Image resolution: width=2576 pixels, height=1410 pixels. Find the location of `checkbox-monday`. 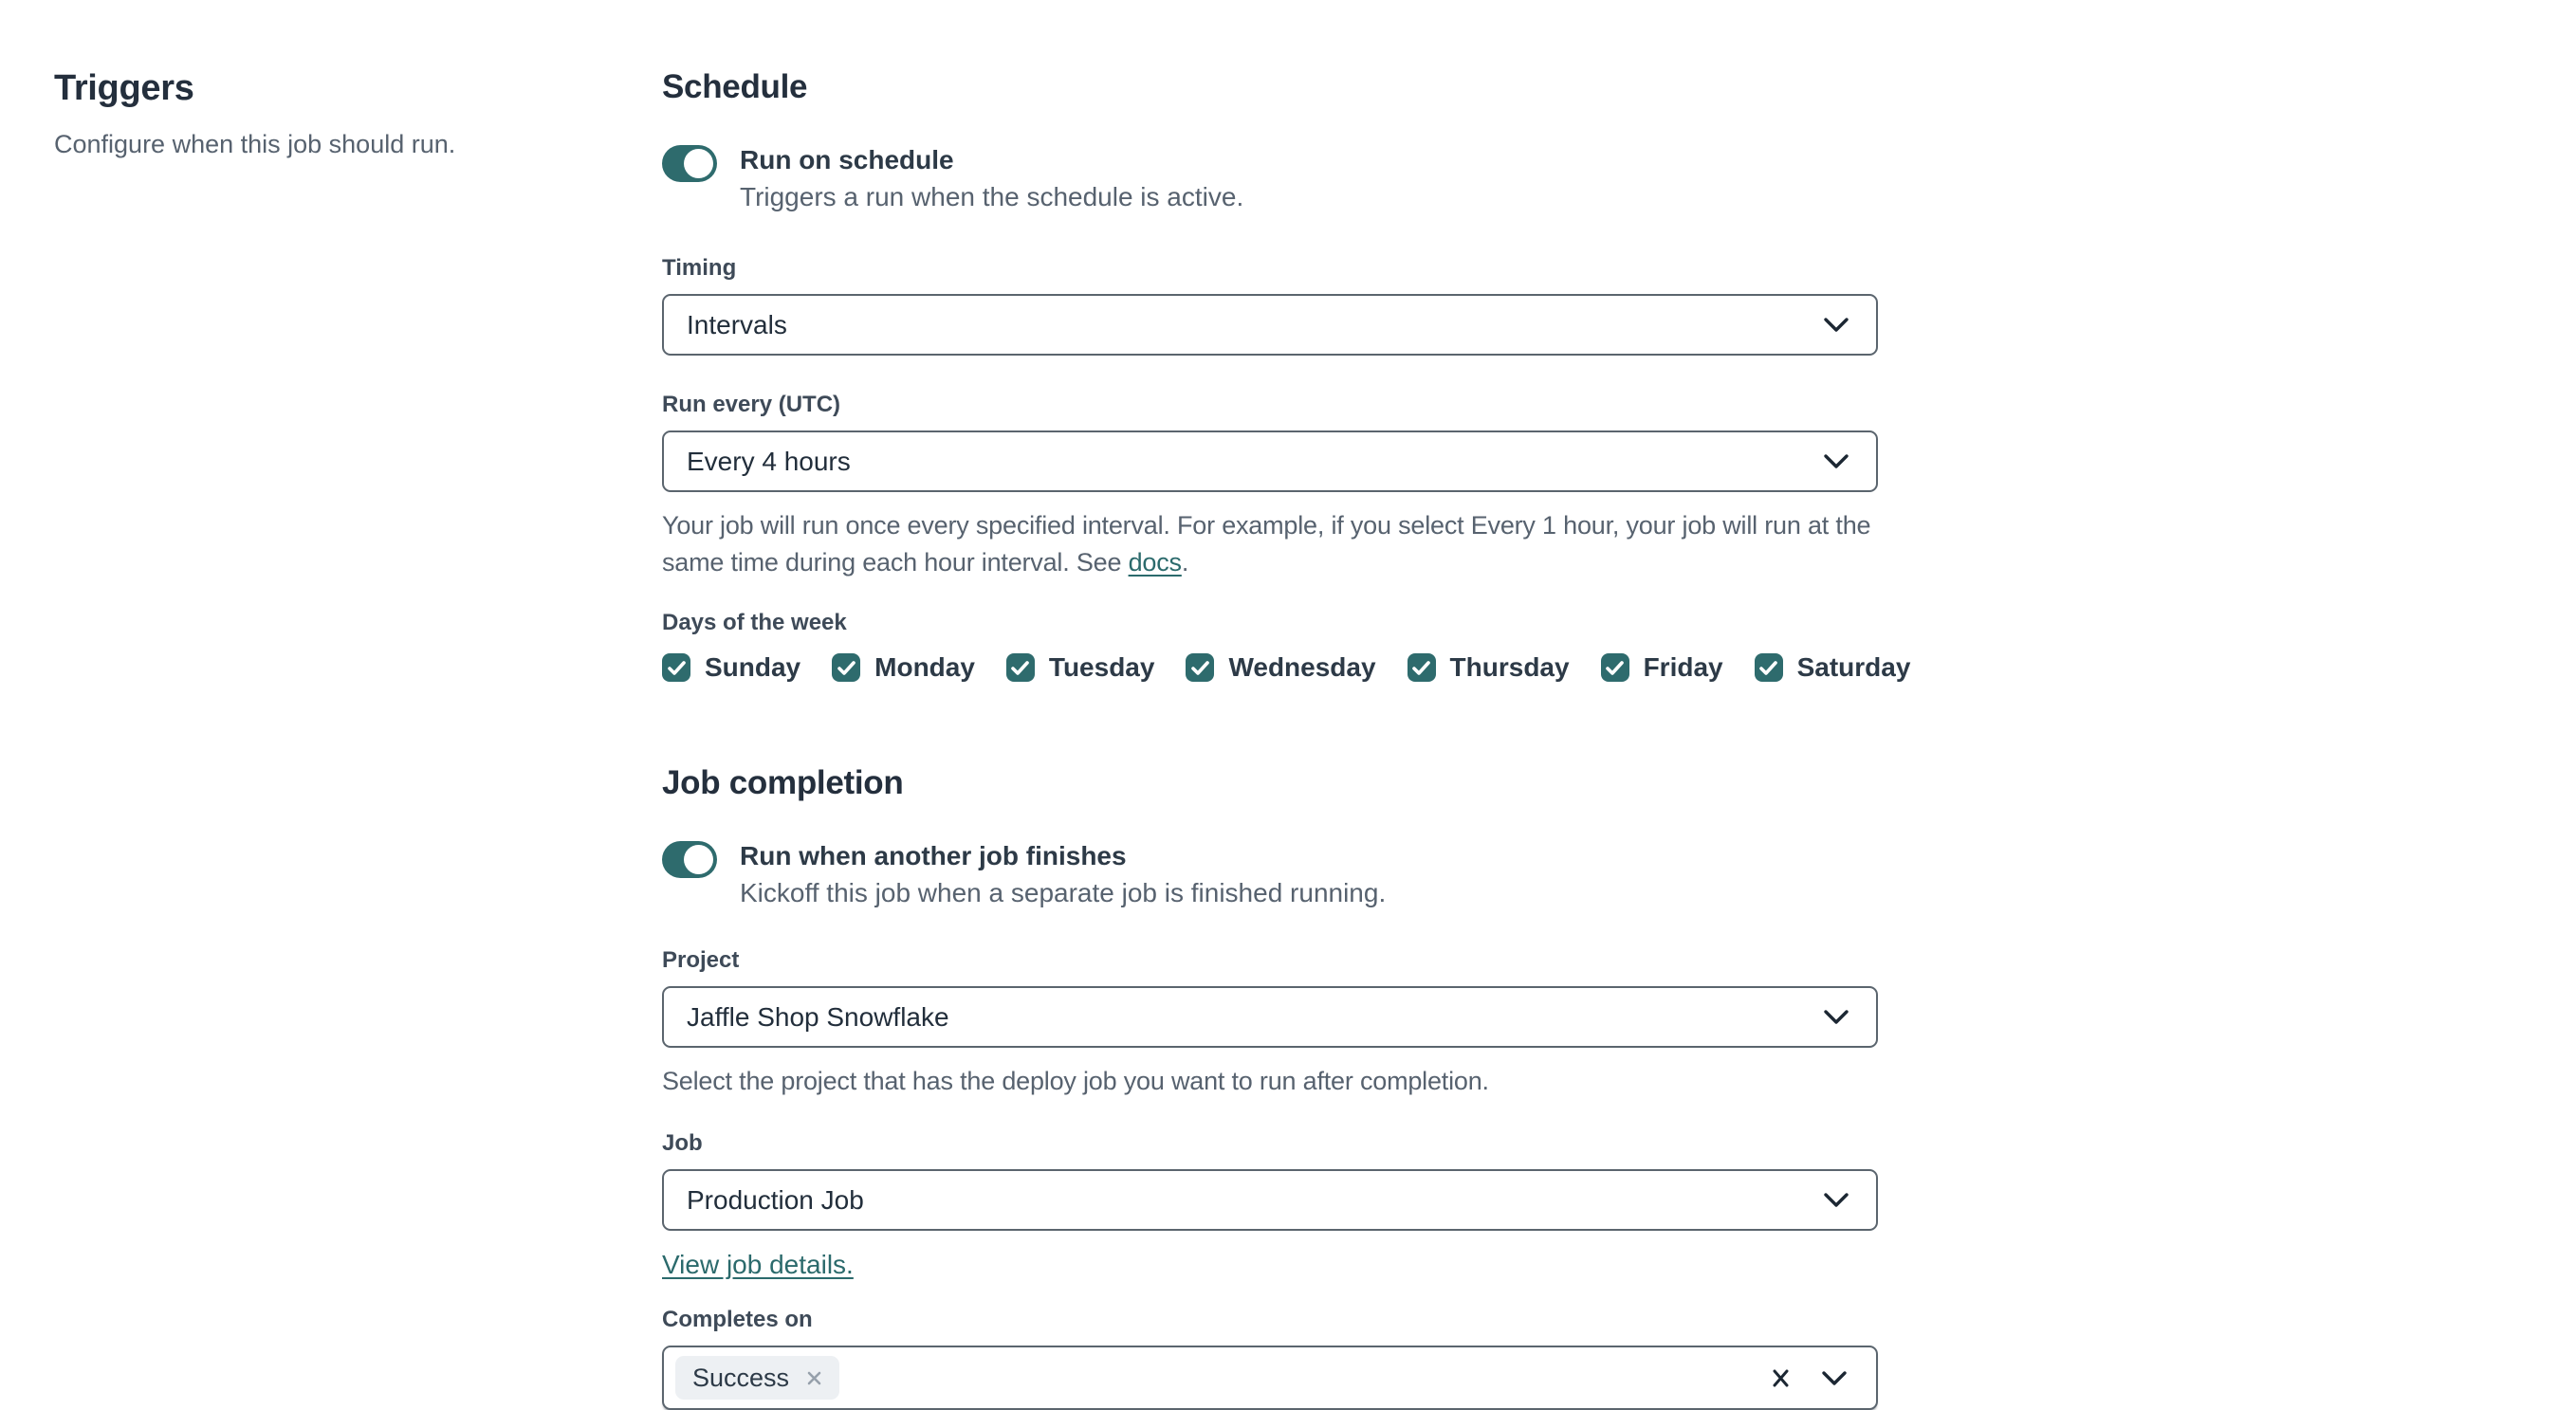

checkbox-monday is located at coordinates (846, 667).